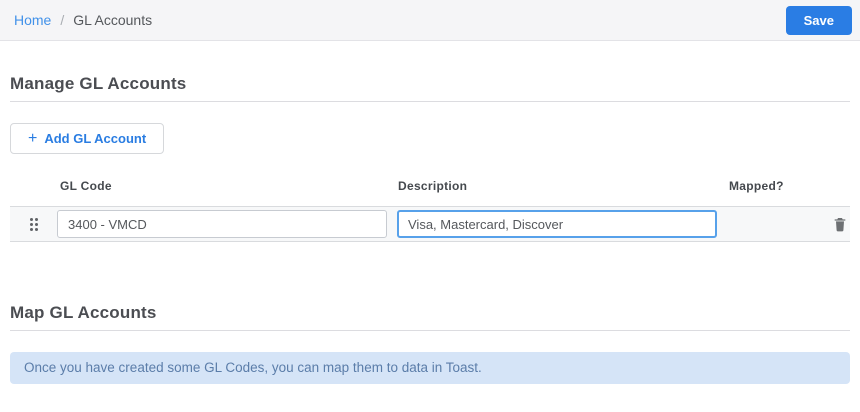 The image size is (860, 412). What do you see at coordinates (95, 138) in the screenshot?
I see `add-gl-account-label: Add GL Account` at bounding box center [95, 138].